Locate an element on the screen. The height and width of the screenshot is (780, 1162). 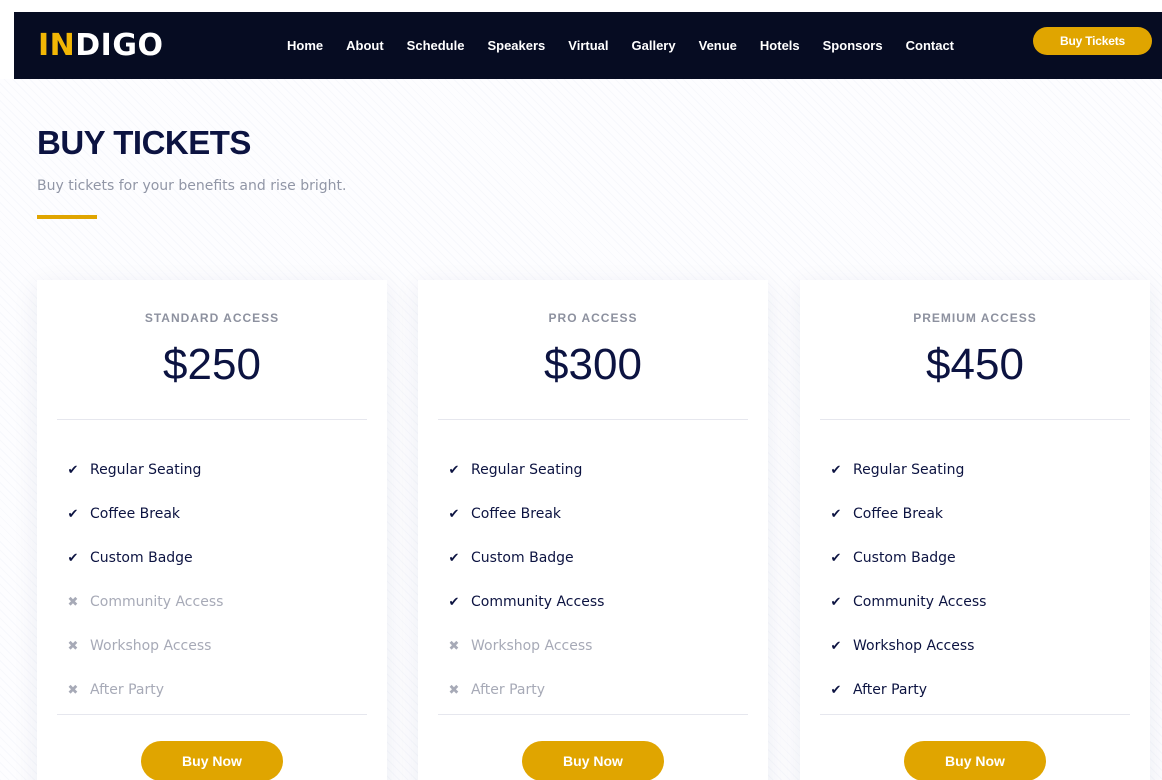
logo-text: DIGO is located at coordinates (119, 45).